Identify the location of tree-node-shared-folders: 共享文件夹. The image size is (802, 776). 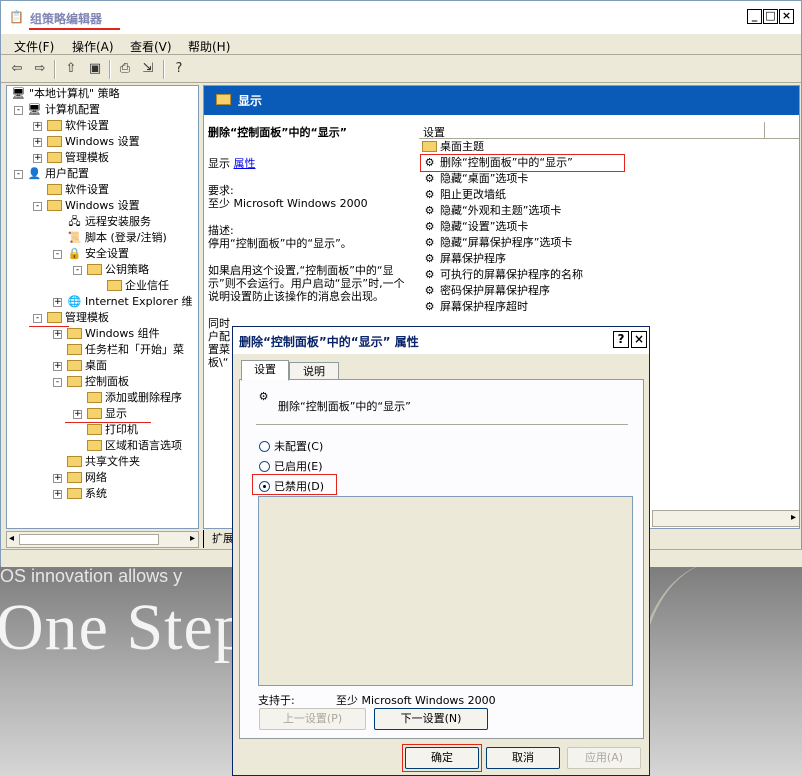
(103, 462).